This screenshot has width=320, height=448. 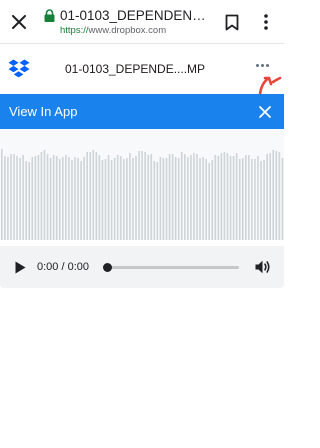 I want to click on view-in-app-label: View In App, so click(x=43, y=111).